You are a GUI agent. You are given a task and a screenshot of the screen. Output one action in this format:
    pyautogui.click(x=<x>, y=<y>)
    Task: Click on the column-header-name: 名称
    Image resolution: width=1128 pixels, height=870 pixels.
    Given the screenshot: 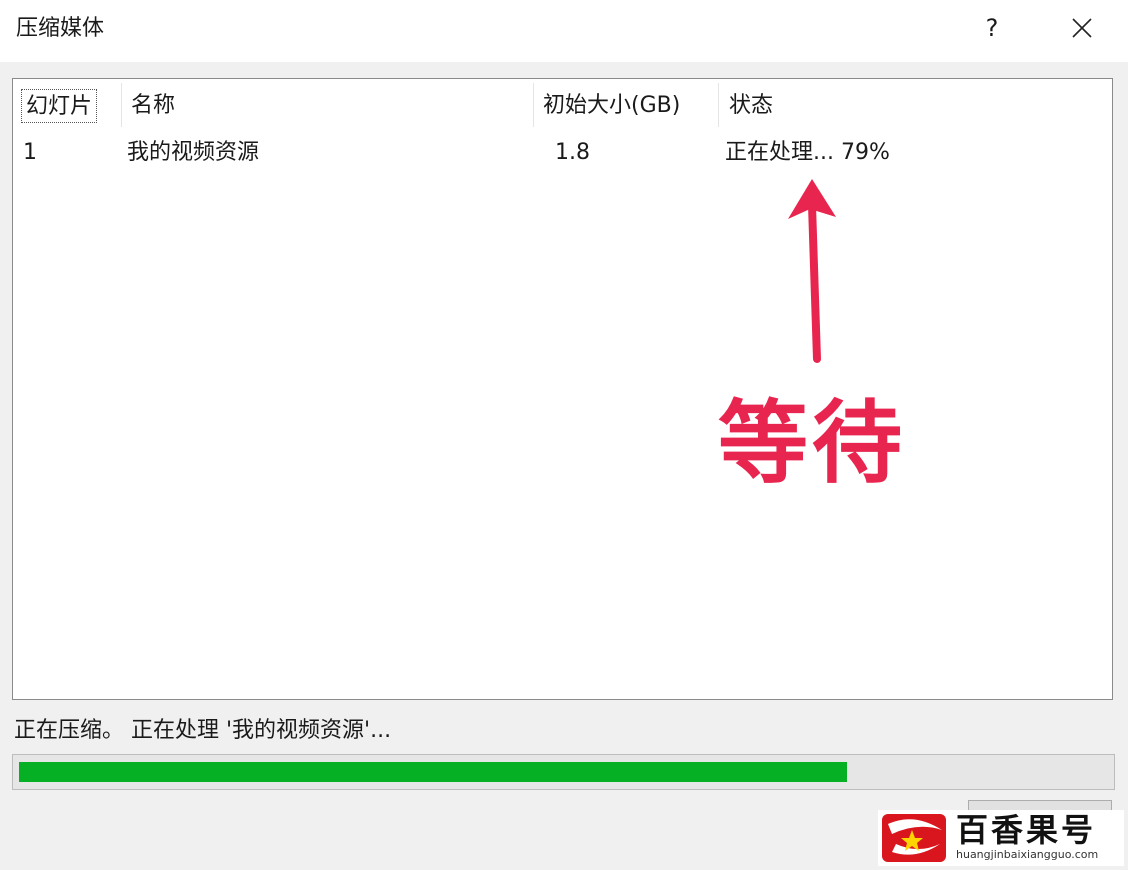 What is the action you would take?
    pyautogui.click(x=153, y=106)
    